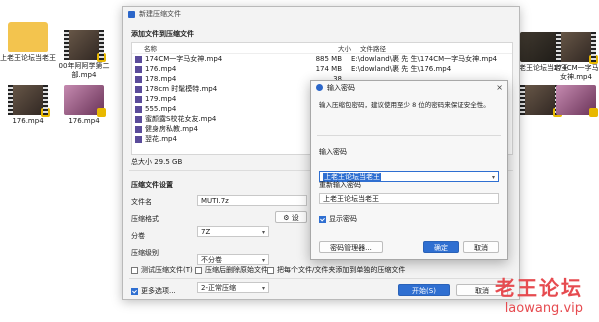 This screenshot has width=599, height=322. Describe the element at coordinates (328, 59) in the screenshot. I see `file-size-cell: 885 MB` at that location.